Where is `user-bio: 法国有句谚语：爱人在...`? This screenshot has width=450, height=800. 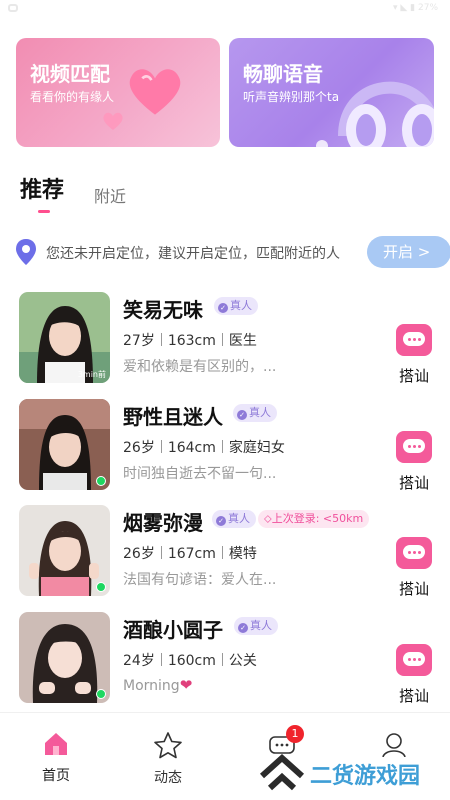
user-bio: 法国有句谚语：爱人在... is located at coordinates (200, 580).